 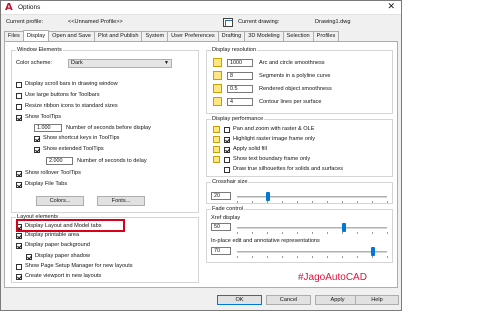 I want to click on paper-shadow-label: Display paper shadow, so click(x=63, y=256).